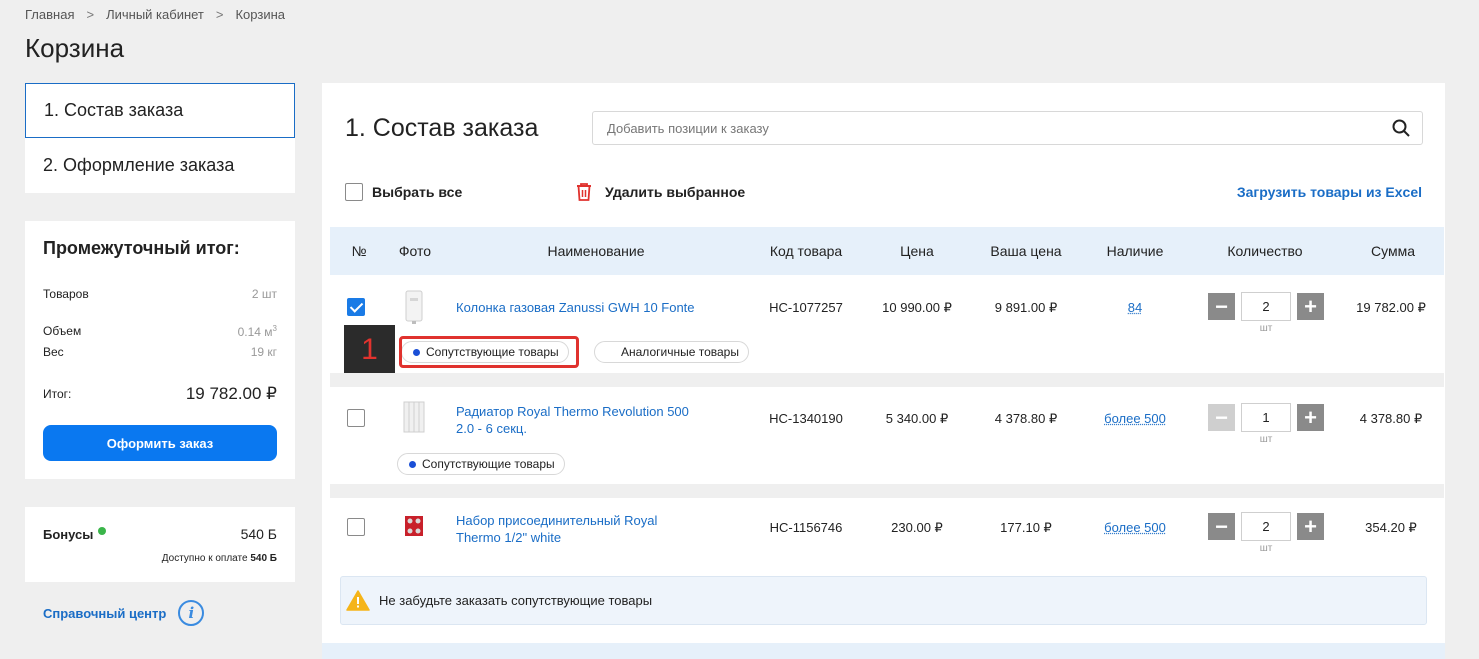 Image resolution: width=1479 pixels, height=659 pixels. Describe the element at coordinates (917, 527) in the screenshot. I see `product-price: 230.00 ₽` at that location.